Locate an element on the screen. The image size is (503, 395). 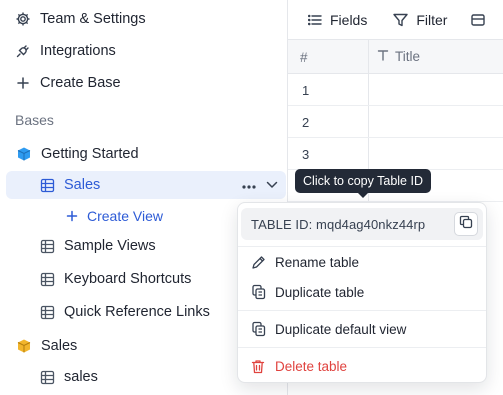
copy-table-id-button is located at coordinates (466, 224).